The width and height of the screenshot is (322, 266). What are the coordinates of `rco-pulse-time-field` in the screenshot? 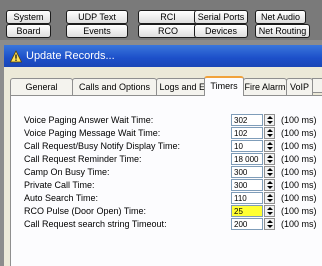 It's located at (247, 211).